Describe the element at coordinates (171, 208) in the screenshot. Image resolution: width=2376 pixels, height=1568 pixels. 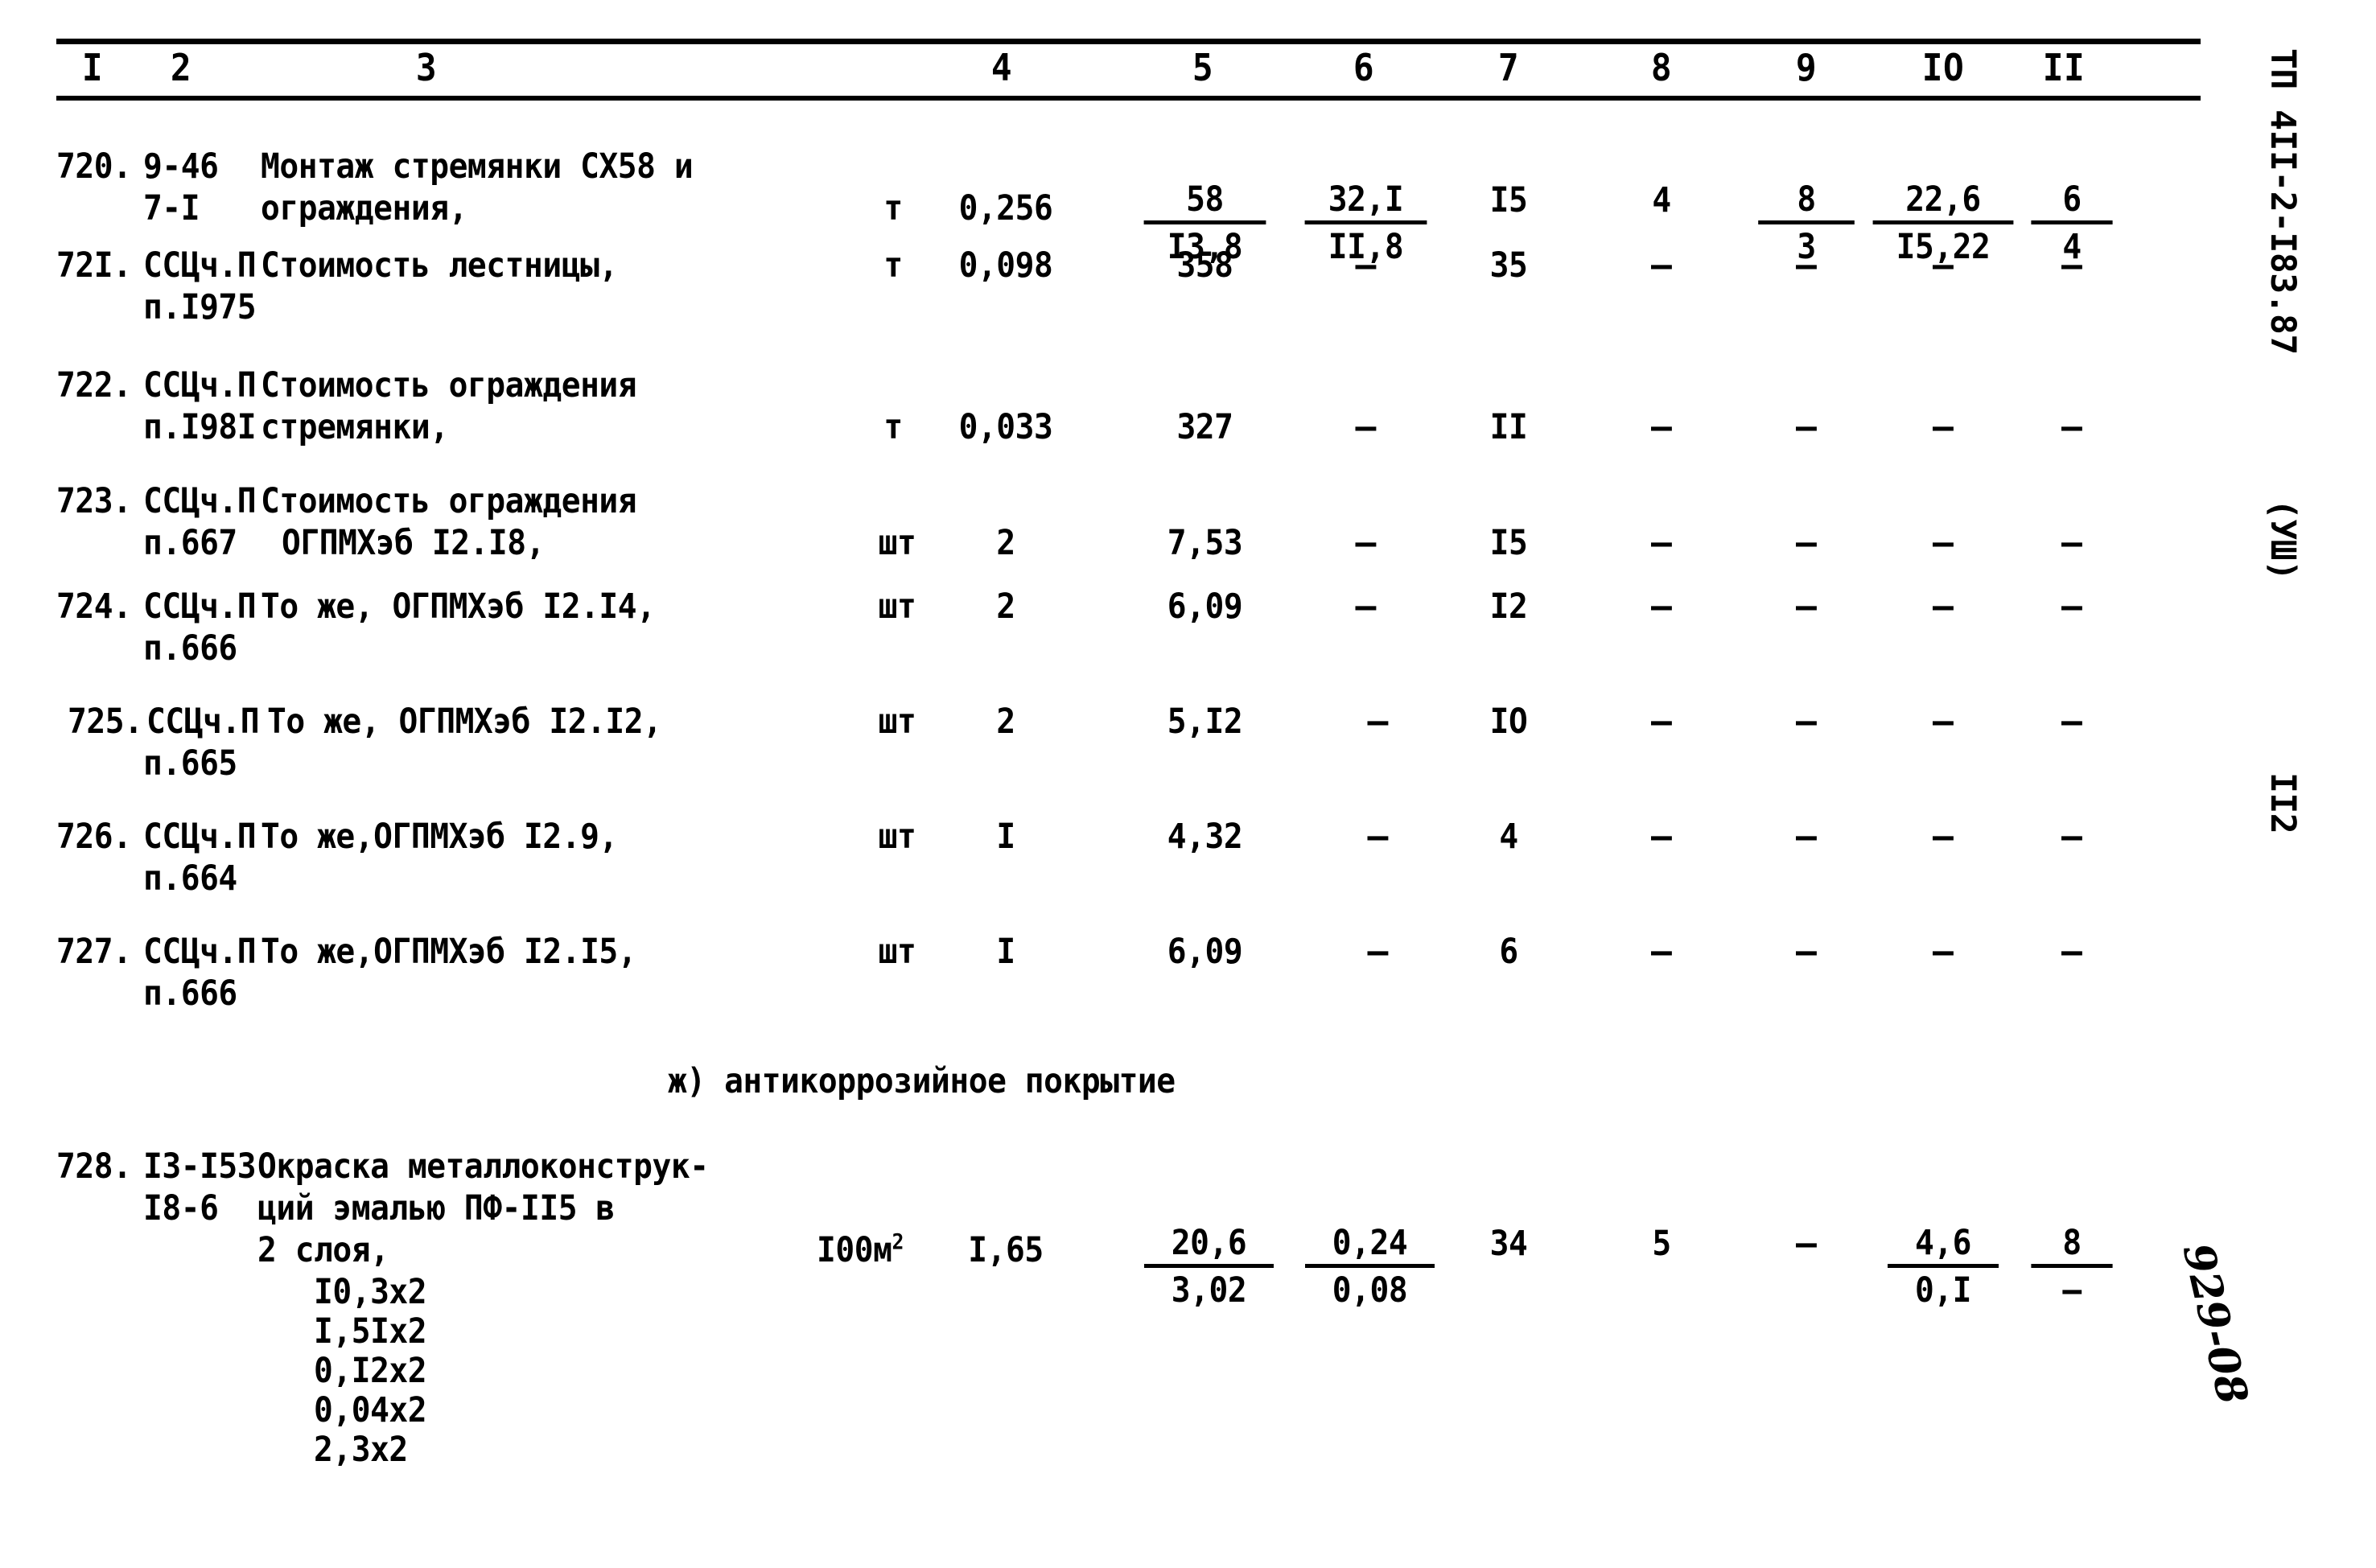
I see `row-code-line2: 7-I` at that location.